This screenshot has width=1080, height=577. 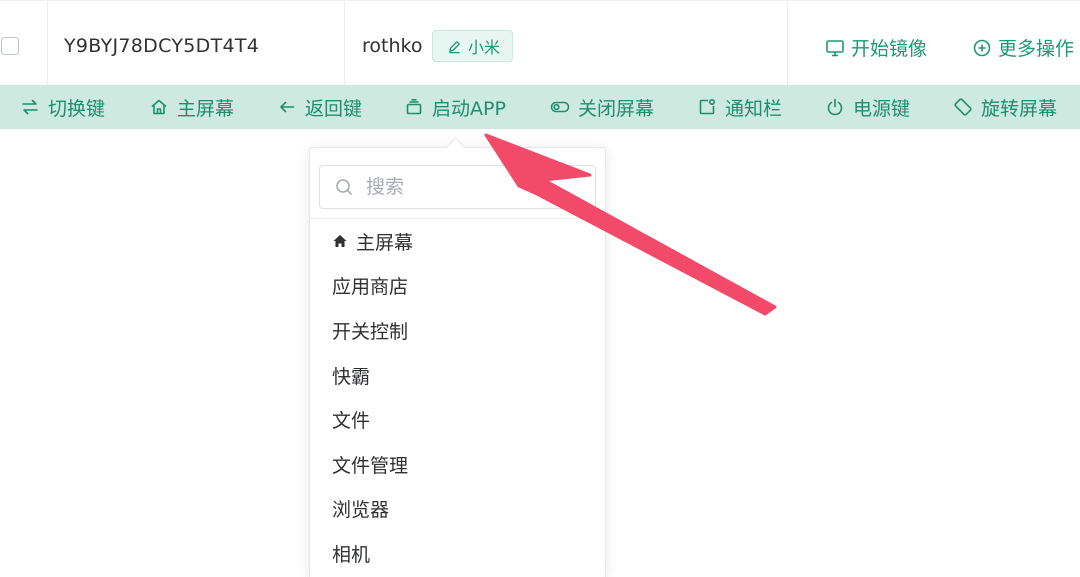 I want to click on app-item-label: 开关控制, so click(x=370, y=331).